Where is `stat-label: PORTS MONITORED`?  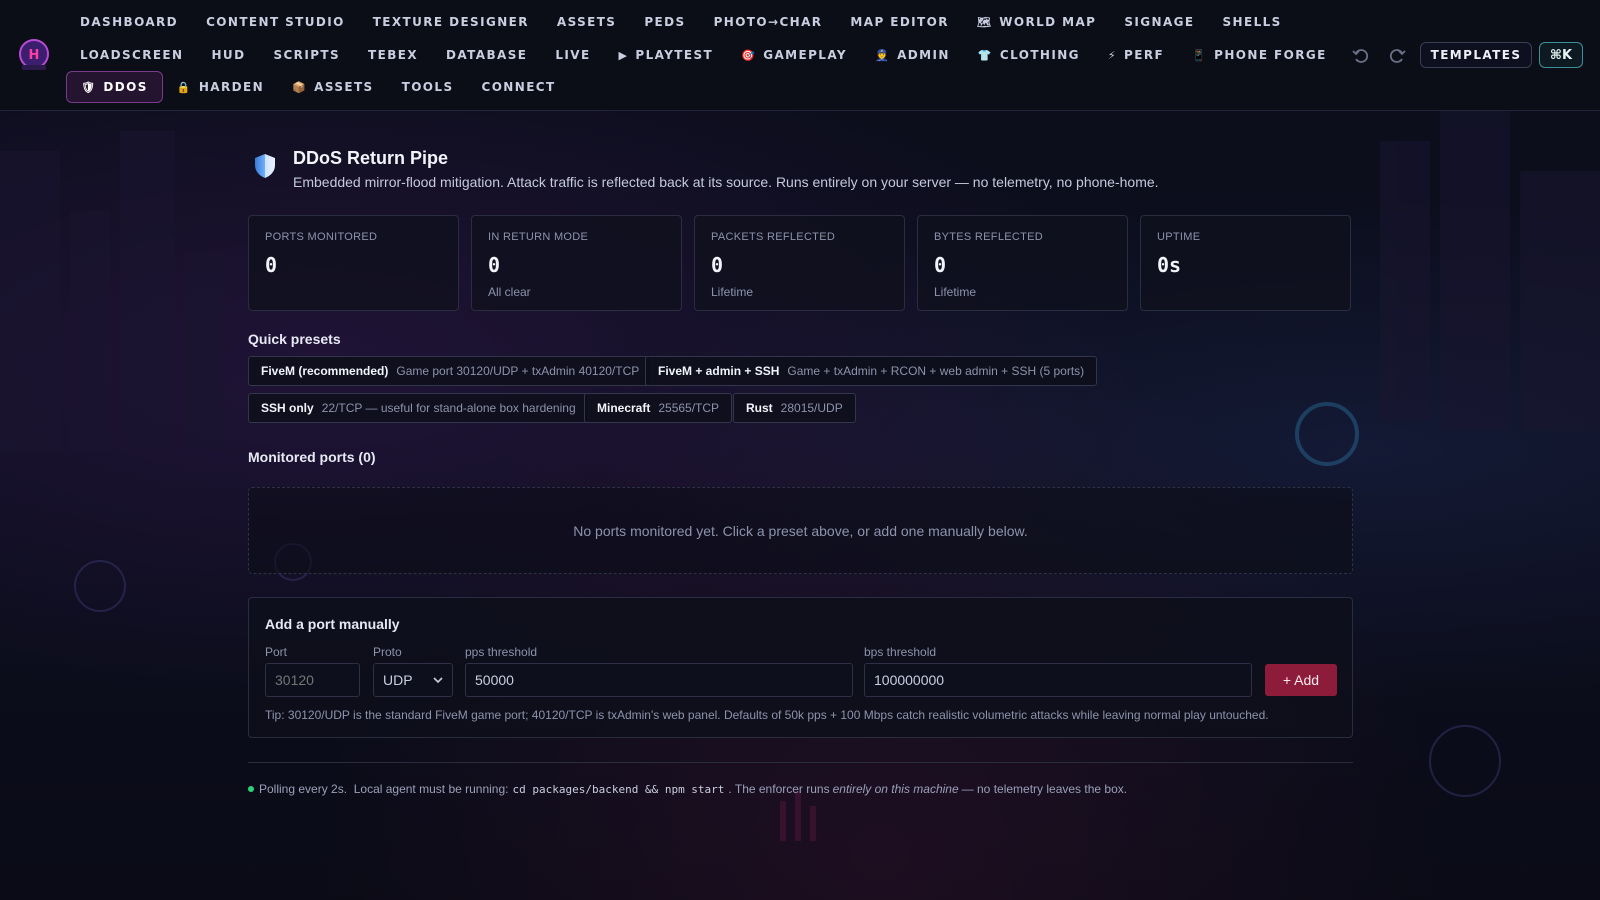
stat-label: PORTS MONITORED is located at coordinates (321, 237).